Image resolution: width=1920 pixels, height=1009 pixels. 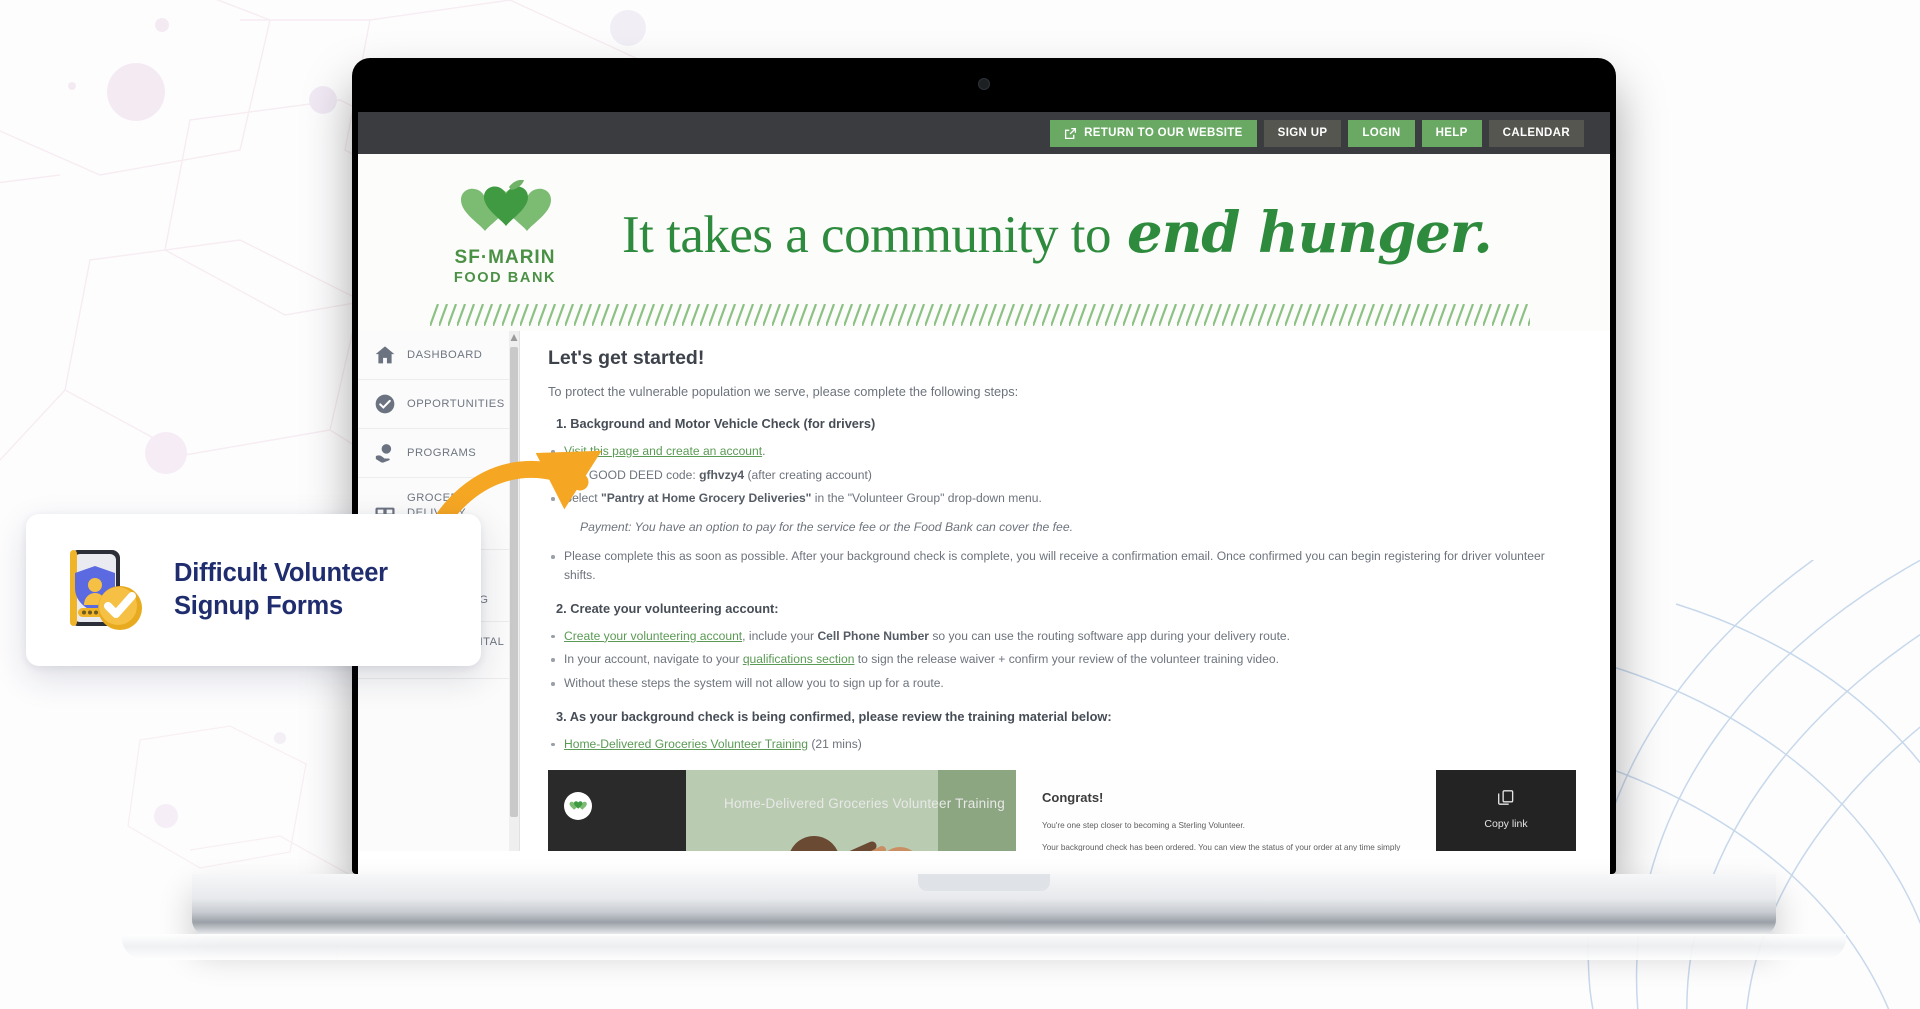 What do you see at coordinates (106, 590) in the screenshot?
I see `phone-shield-check-icon` at bounding box center [106, 590].